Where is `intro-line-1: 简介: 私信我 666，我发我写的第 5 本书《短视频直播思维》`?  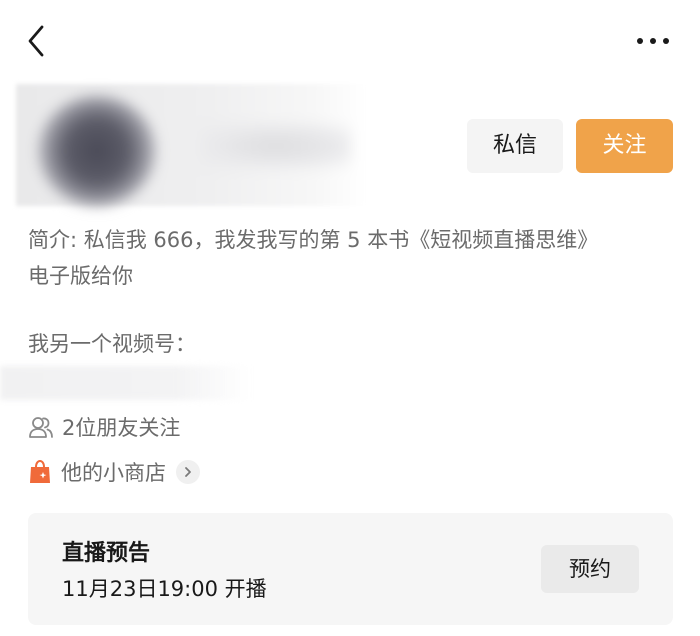
intro-line-1: 简介: 私信我 666，我发我写的第 5 本书《短视频直播思维》 is located at coordinates (313, 240).